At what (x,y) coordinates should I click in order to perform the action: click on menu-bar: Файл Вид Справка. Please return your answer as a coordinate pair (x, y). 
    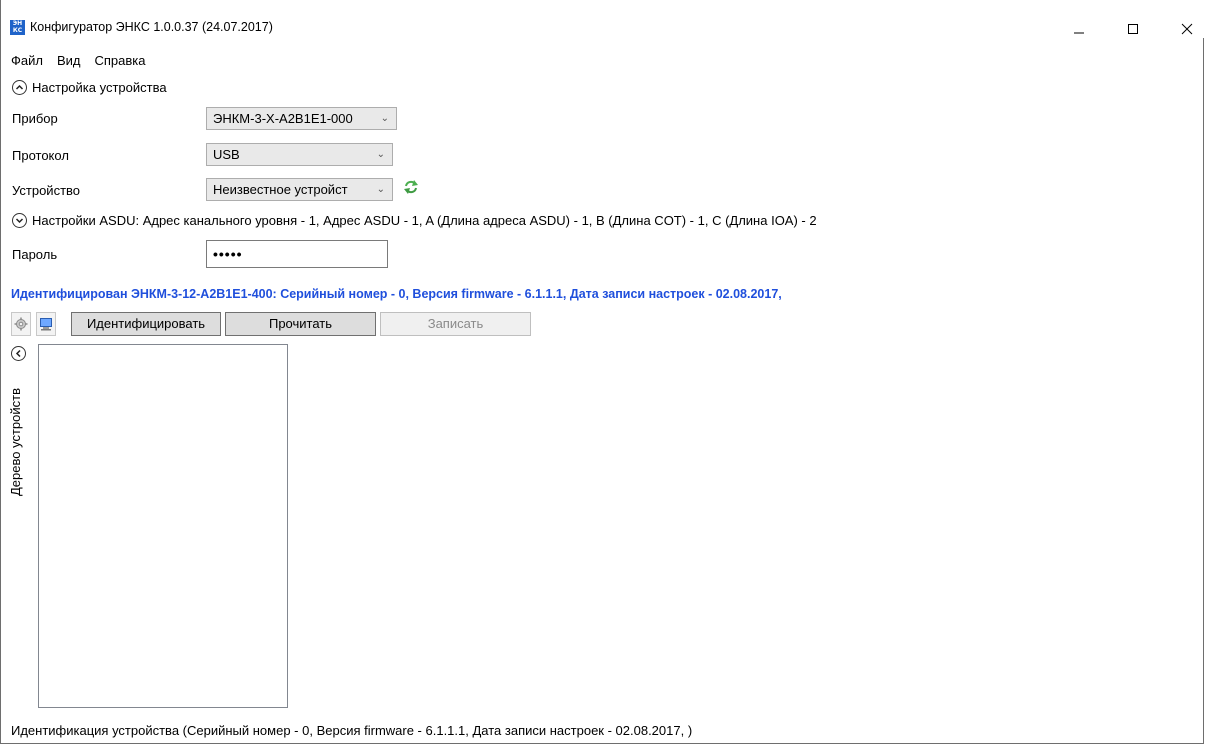
    Looking at the image, I should click on (78, 60).